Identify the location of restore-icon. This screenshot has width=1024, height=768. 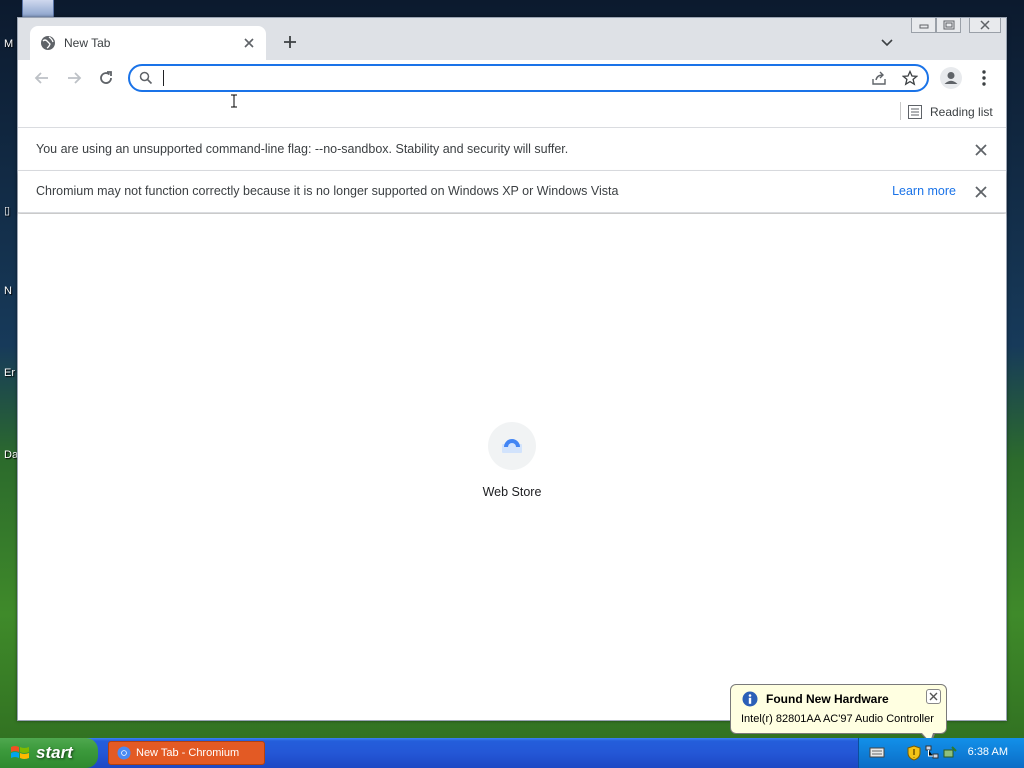
(948, 25).